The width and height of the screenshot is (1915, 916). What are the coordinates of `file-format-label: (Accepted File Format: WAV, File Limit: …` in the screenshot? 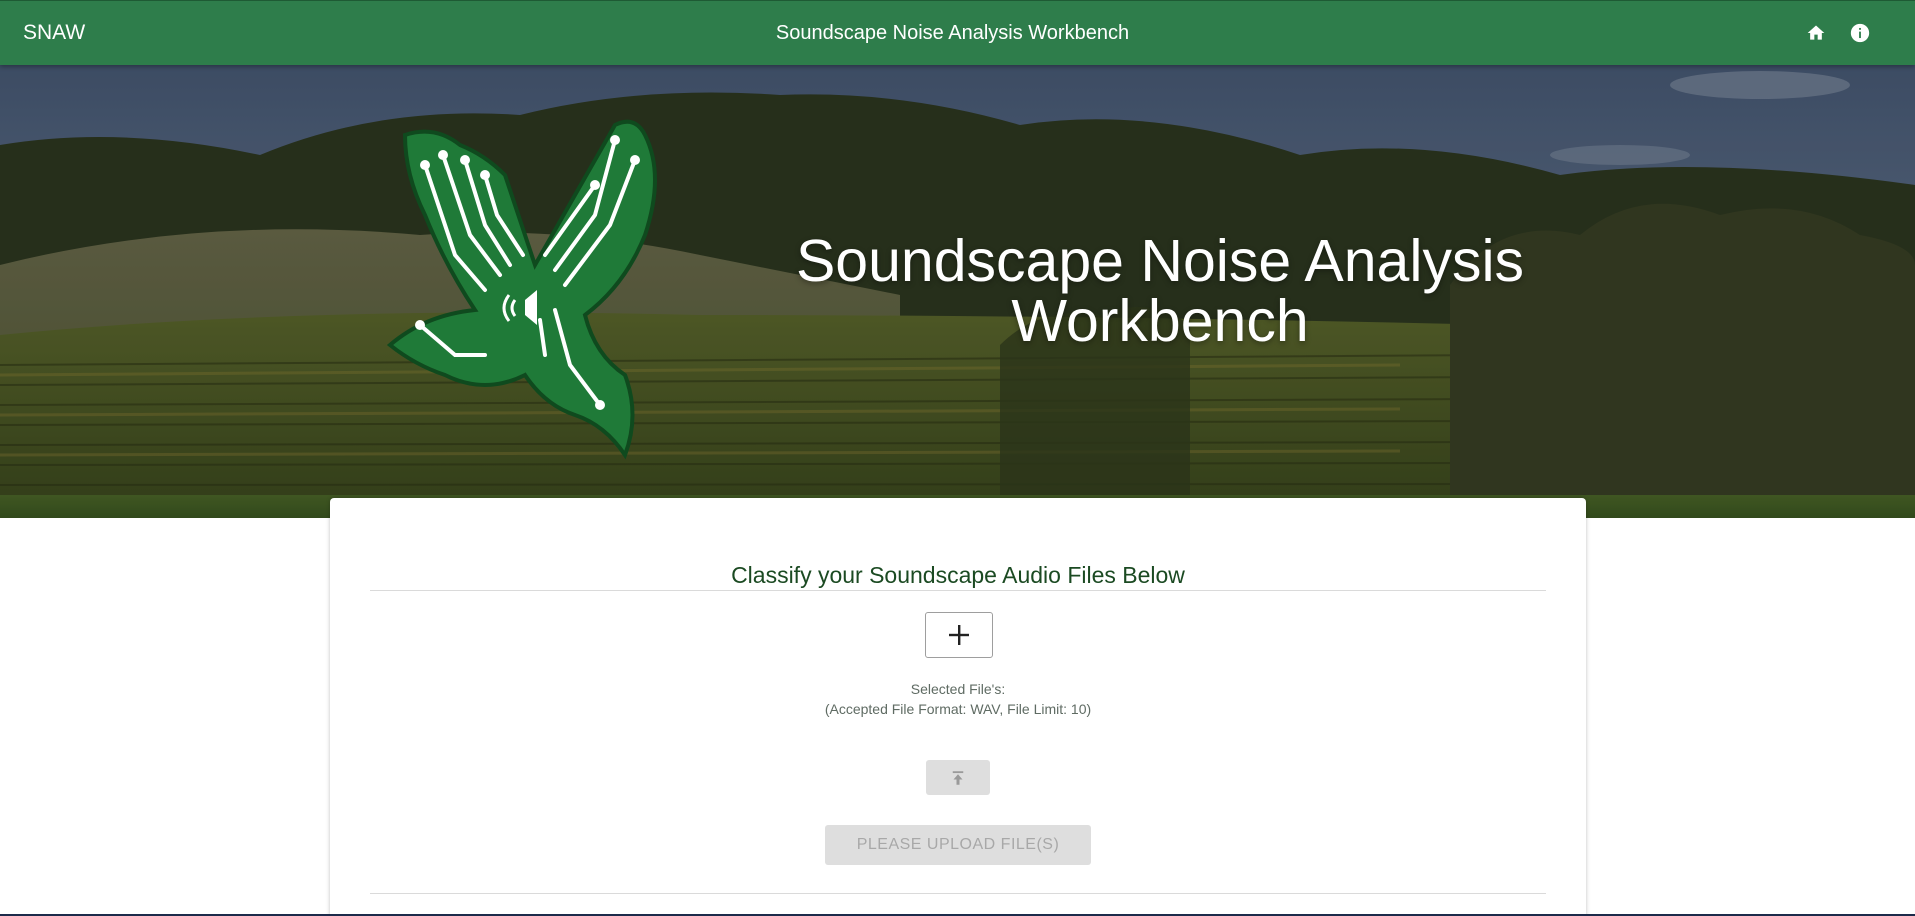 It's located at (958, 709).